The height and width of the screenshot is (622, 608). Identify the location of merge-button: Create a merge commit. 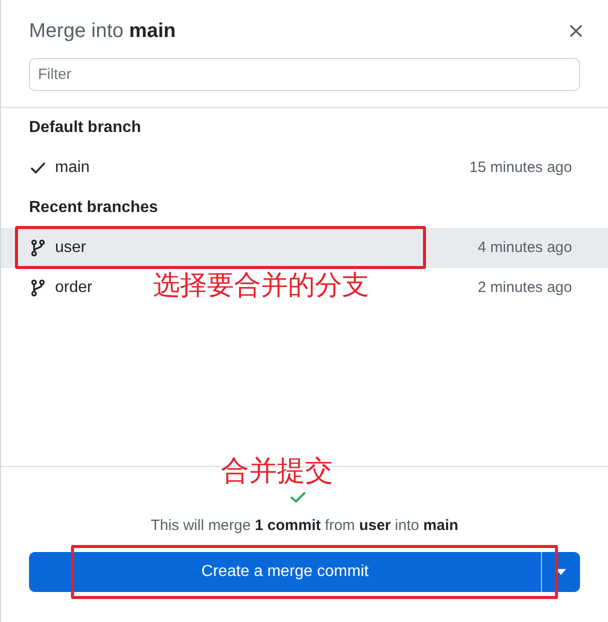
(285, 572).